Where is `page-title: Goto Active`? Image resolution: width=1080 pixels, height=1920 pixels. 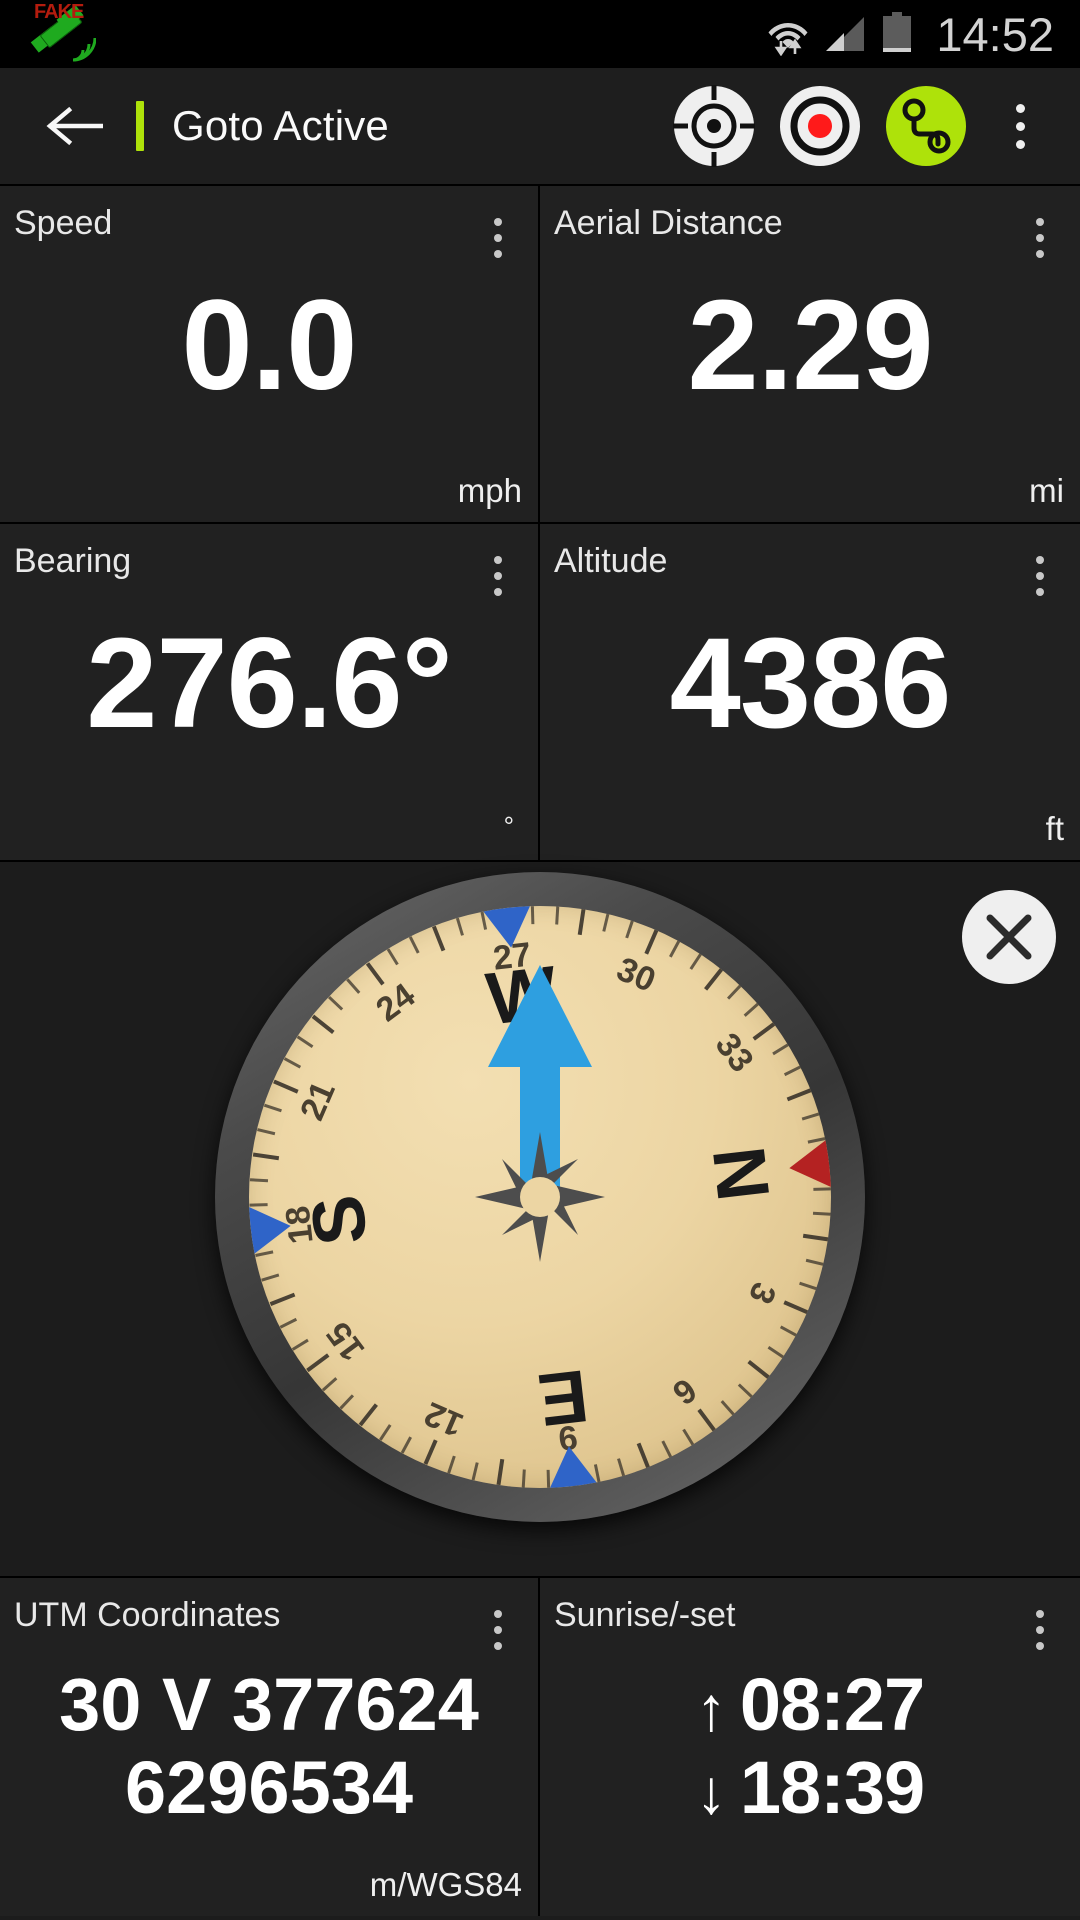
page-title: Goto Active is located at coordinates (280, 125).